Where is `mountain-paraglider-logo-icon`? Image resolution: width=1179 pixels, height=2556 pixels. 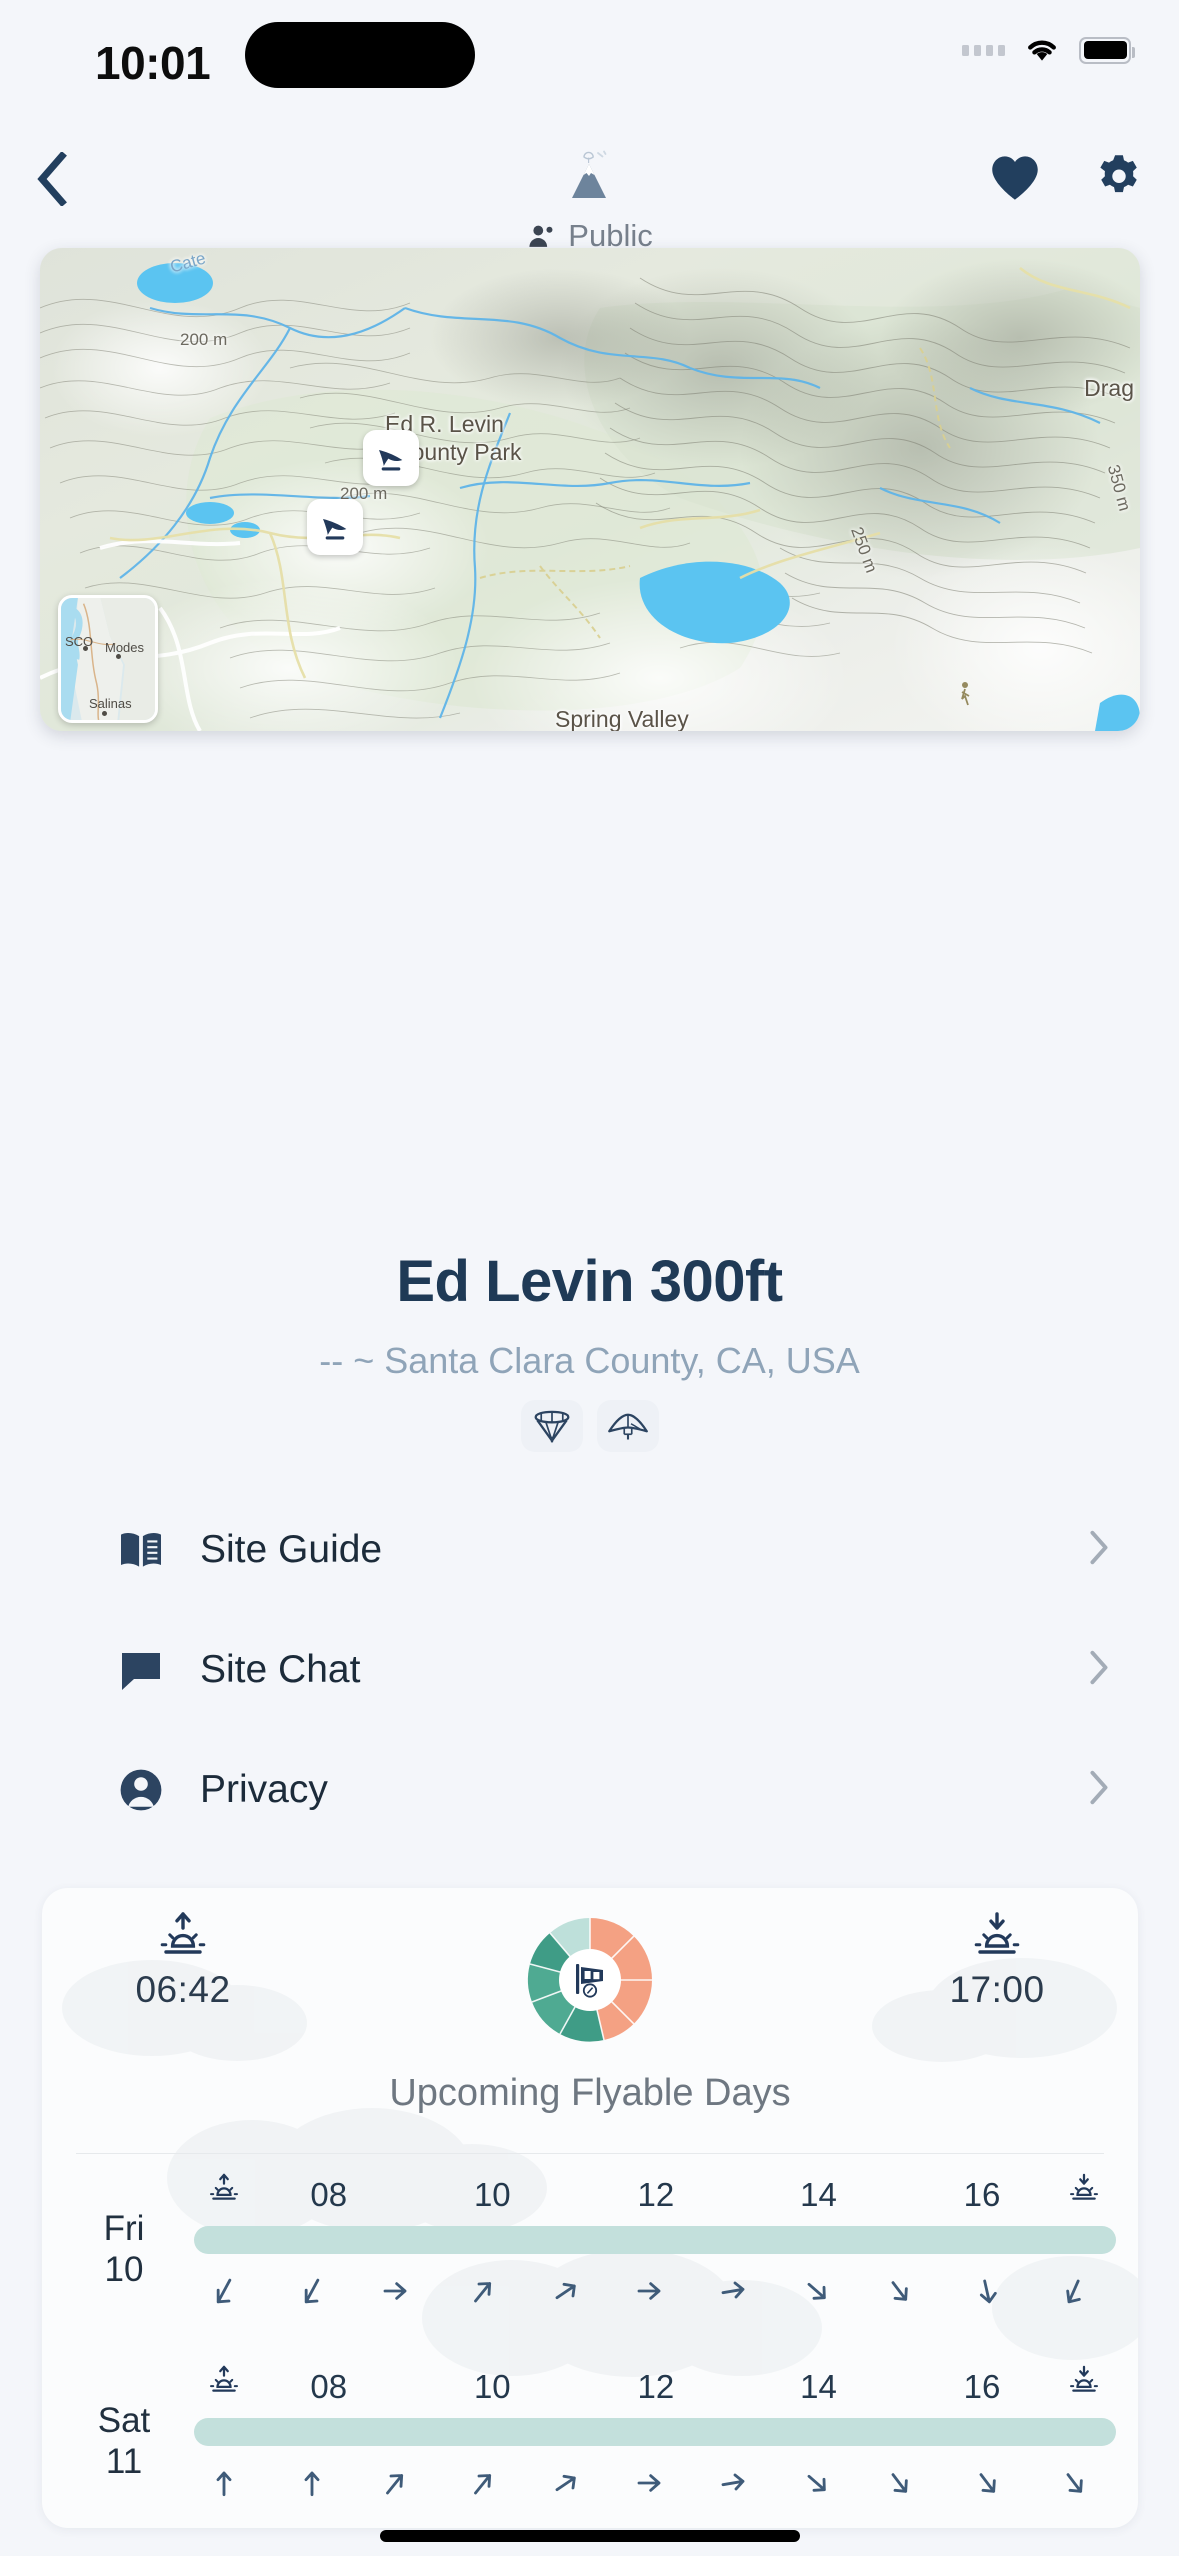 mountain-paraglider-logo-icon is located at coordinates (588, 174).